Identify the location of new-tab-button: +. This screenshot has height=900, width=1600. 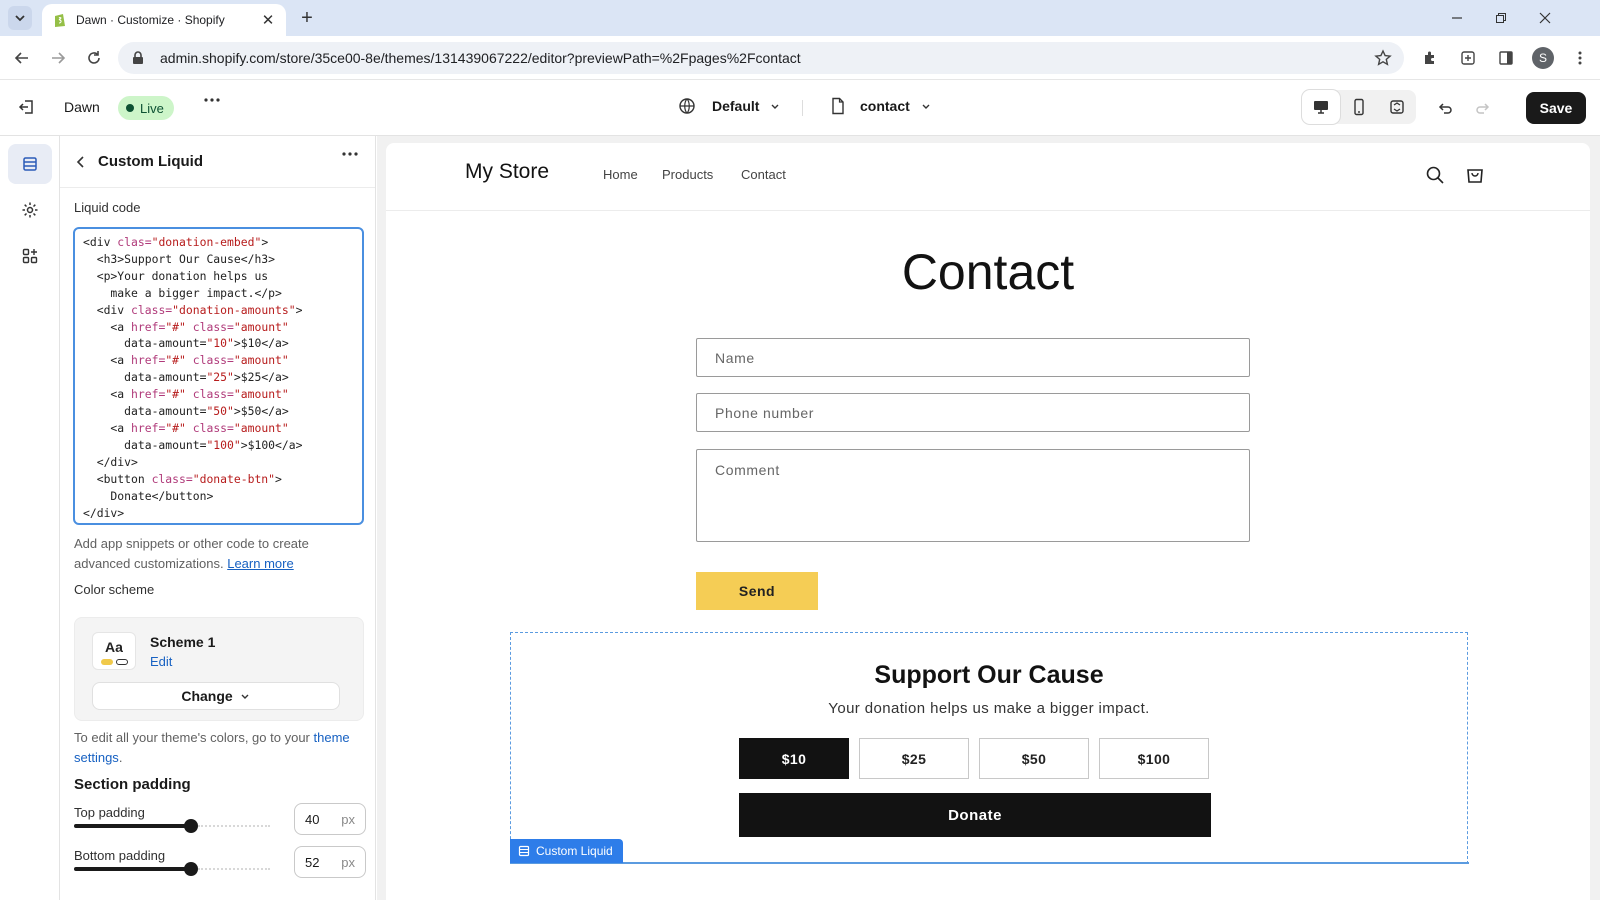
(307, 18).